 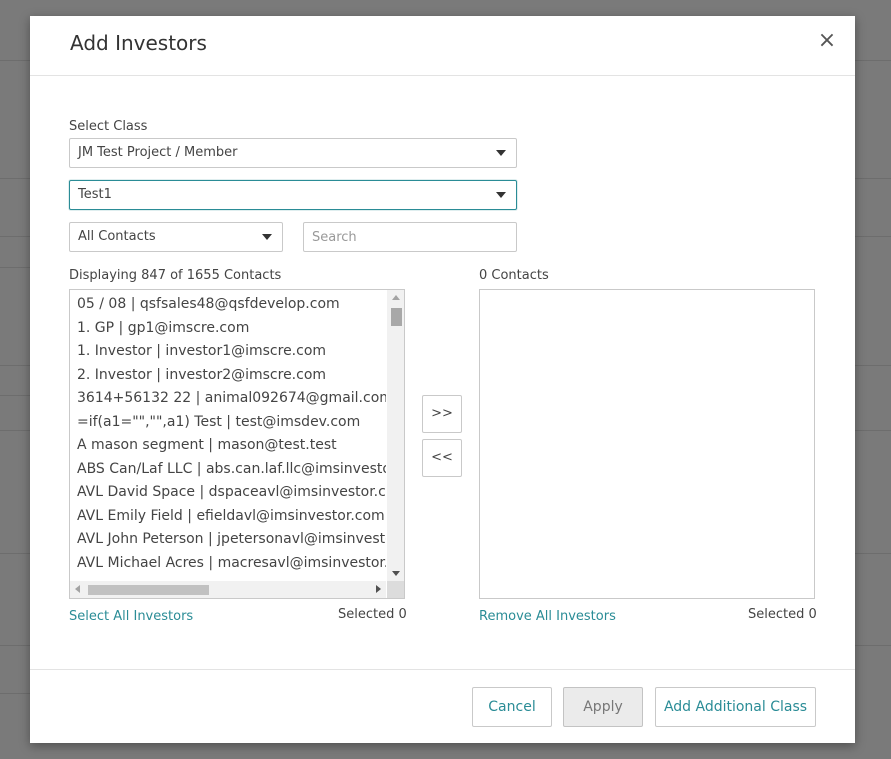 What do you see at coordinates (228, 329) in the screenshot?
I see `list-item: 1. GP | gp1@imscre.com` at bounding box center [228, 329].